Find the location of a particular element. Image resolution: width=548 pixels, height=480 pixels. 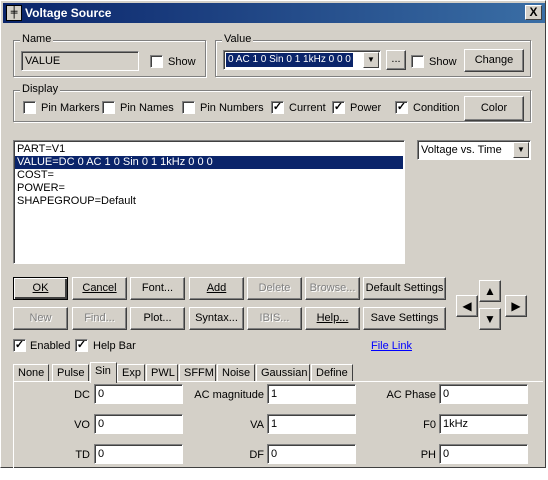

new-button: New is located at coordinates (40, 318).